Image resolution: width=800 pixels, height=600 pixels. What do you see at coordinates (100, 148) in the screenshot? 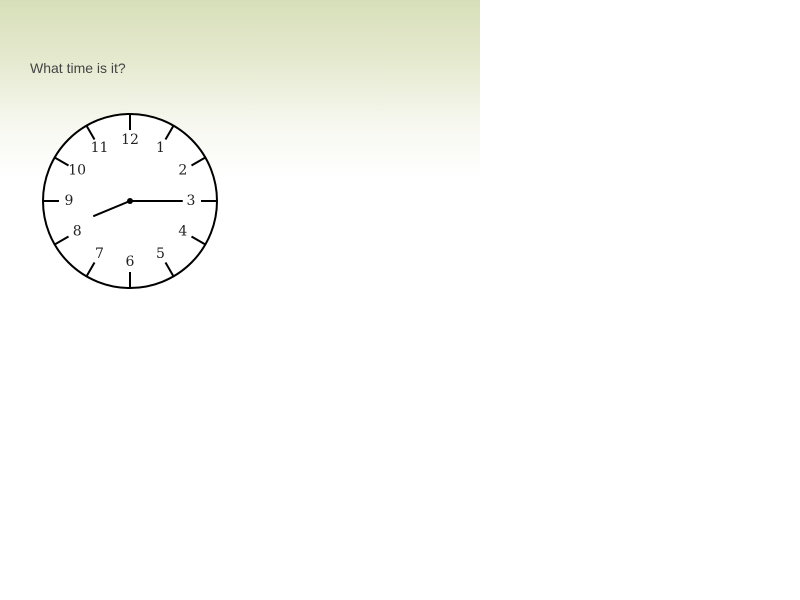
I see `clock-numeral-11: 11` at bounding box center [100, 148].